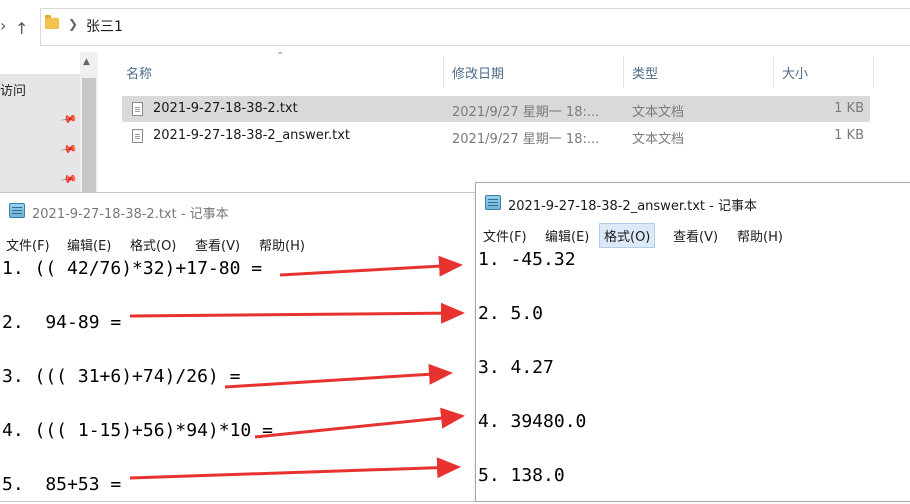  Describe the element at coordinates (280, 56) in the screenshot. I see `sort-ascending-icon: ⌃` at that location.